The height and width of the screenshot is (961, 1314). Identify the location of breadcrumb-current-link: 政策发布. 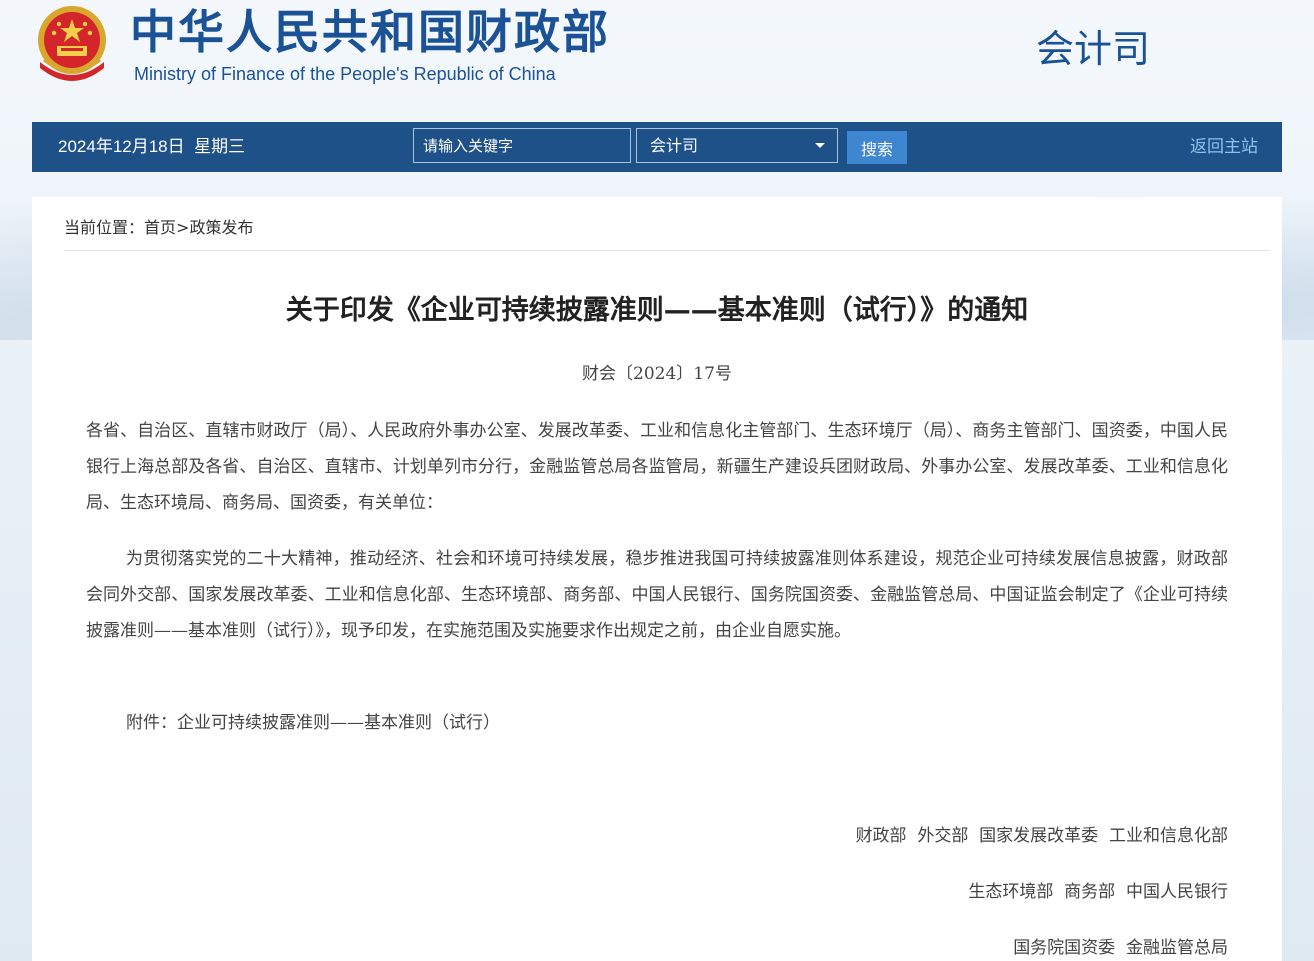
(221, 227).